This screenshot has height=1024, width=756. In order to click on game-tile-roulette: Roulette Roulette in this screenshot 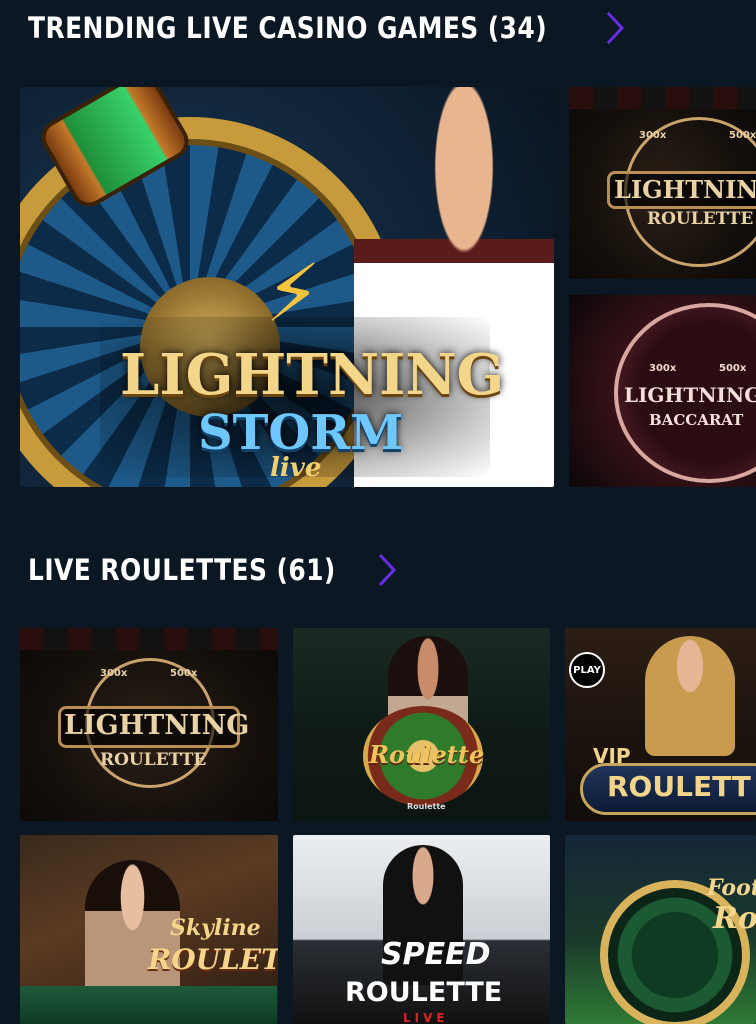, I will do `click(421, 724)`.